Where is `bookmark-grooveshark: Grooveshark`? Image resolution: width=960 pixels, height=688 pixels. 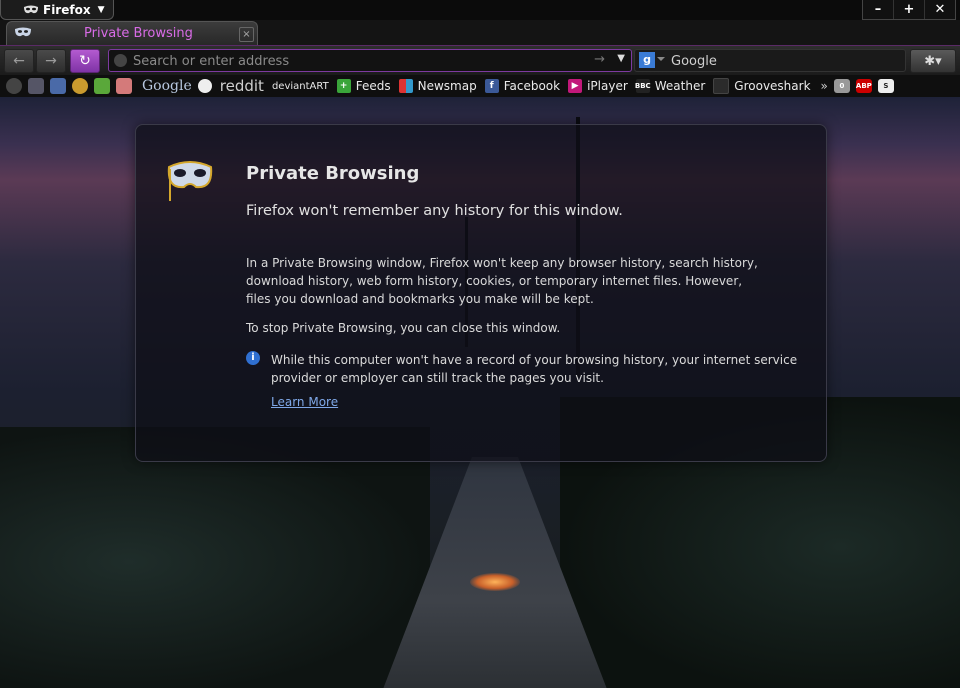
bookmark-grooveshark: Grooveshark is located at coordinates (762, 86).